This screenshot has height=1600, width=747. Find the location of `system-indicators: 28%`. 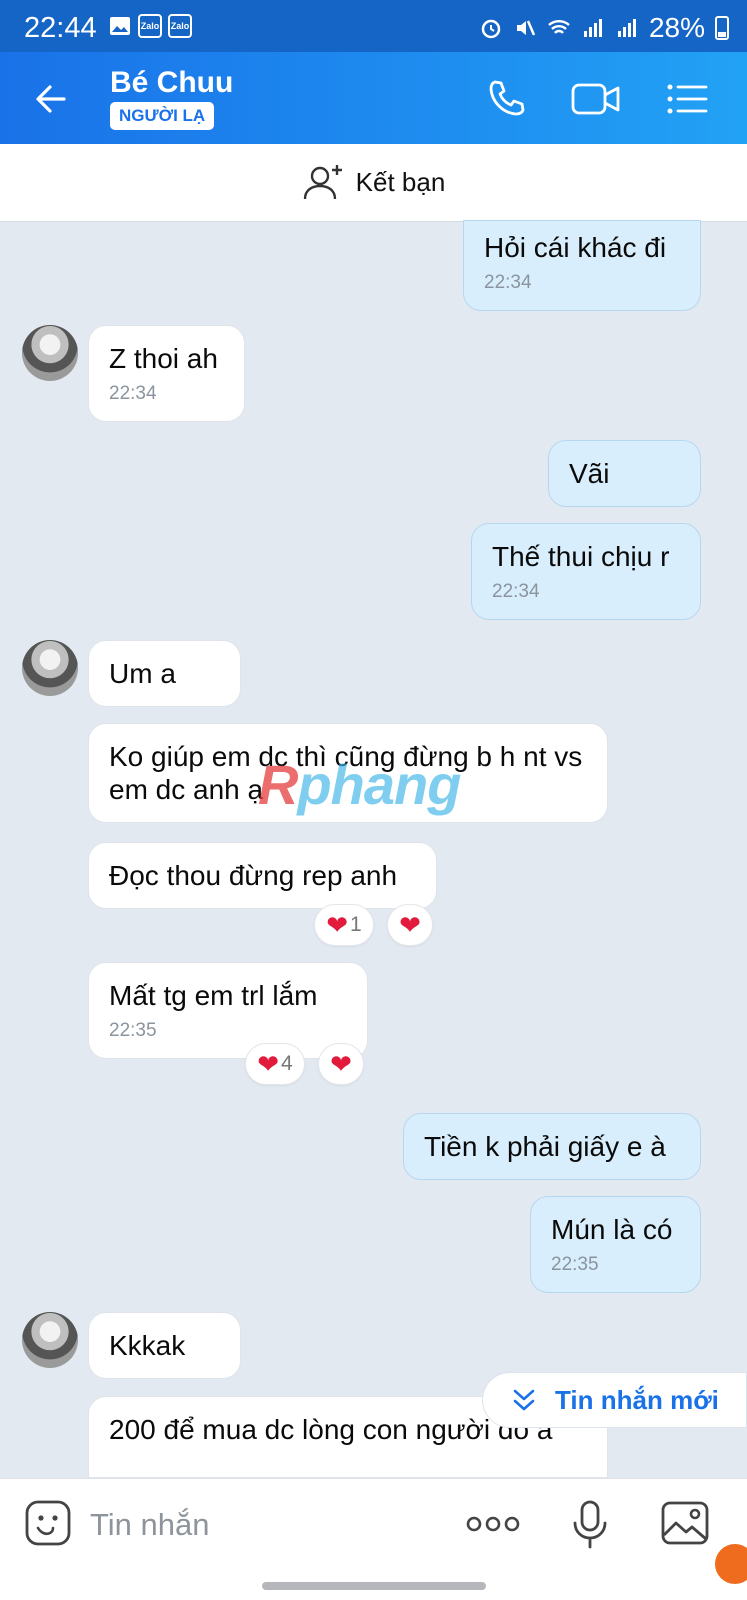

system-indicators: 28% is located at coordinates (604, 28).